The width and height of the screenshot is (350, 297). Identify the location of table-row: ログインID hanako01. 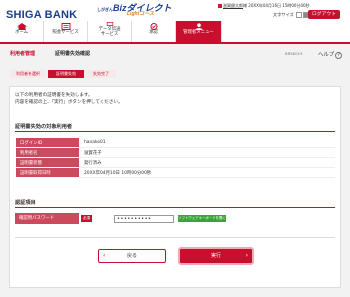
(175, 142).